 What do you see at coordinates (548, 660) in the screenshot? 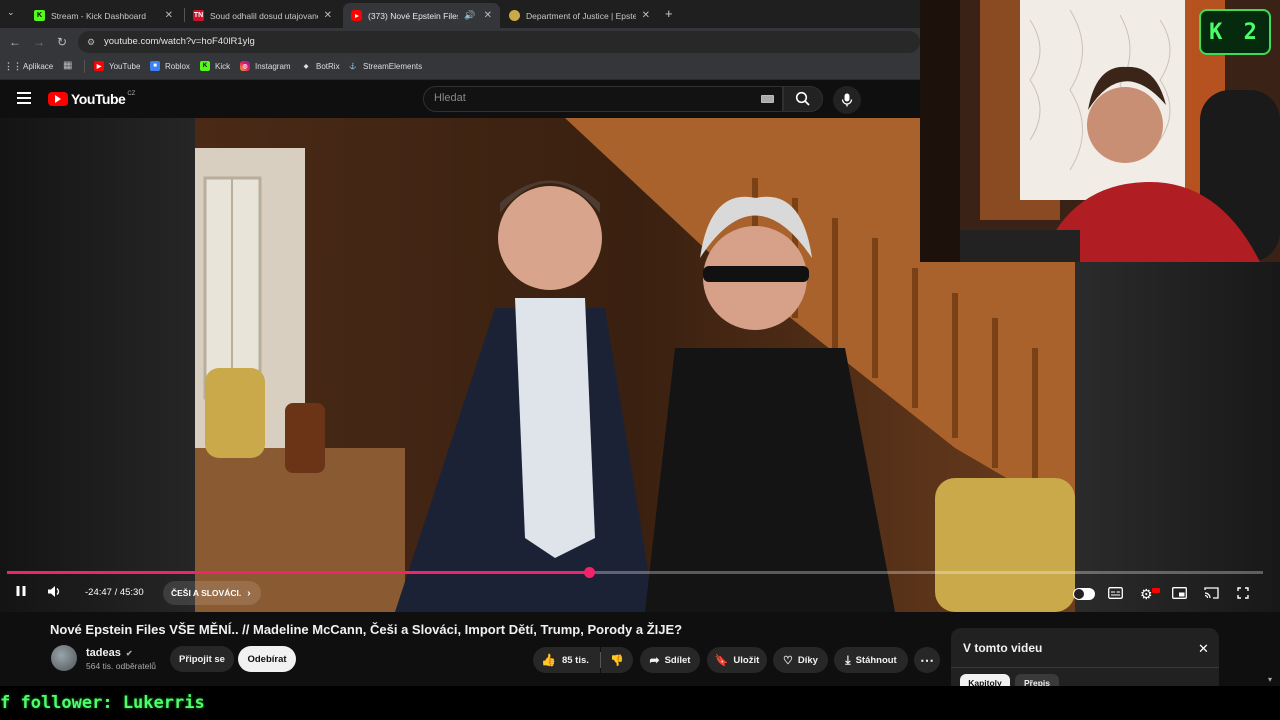
I see `thumbs-up-icon: 👍` at bounding box center [548, 660].